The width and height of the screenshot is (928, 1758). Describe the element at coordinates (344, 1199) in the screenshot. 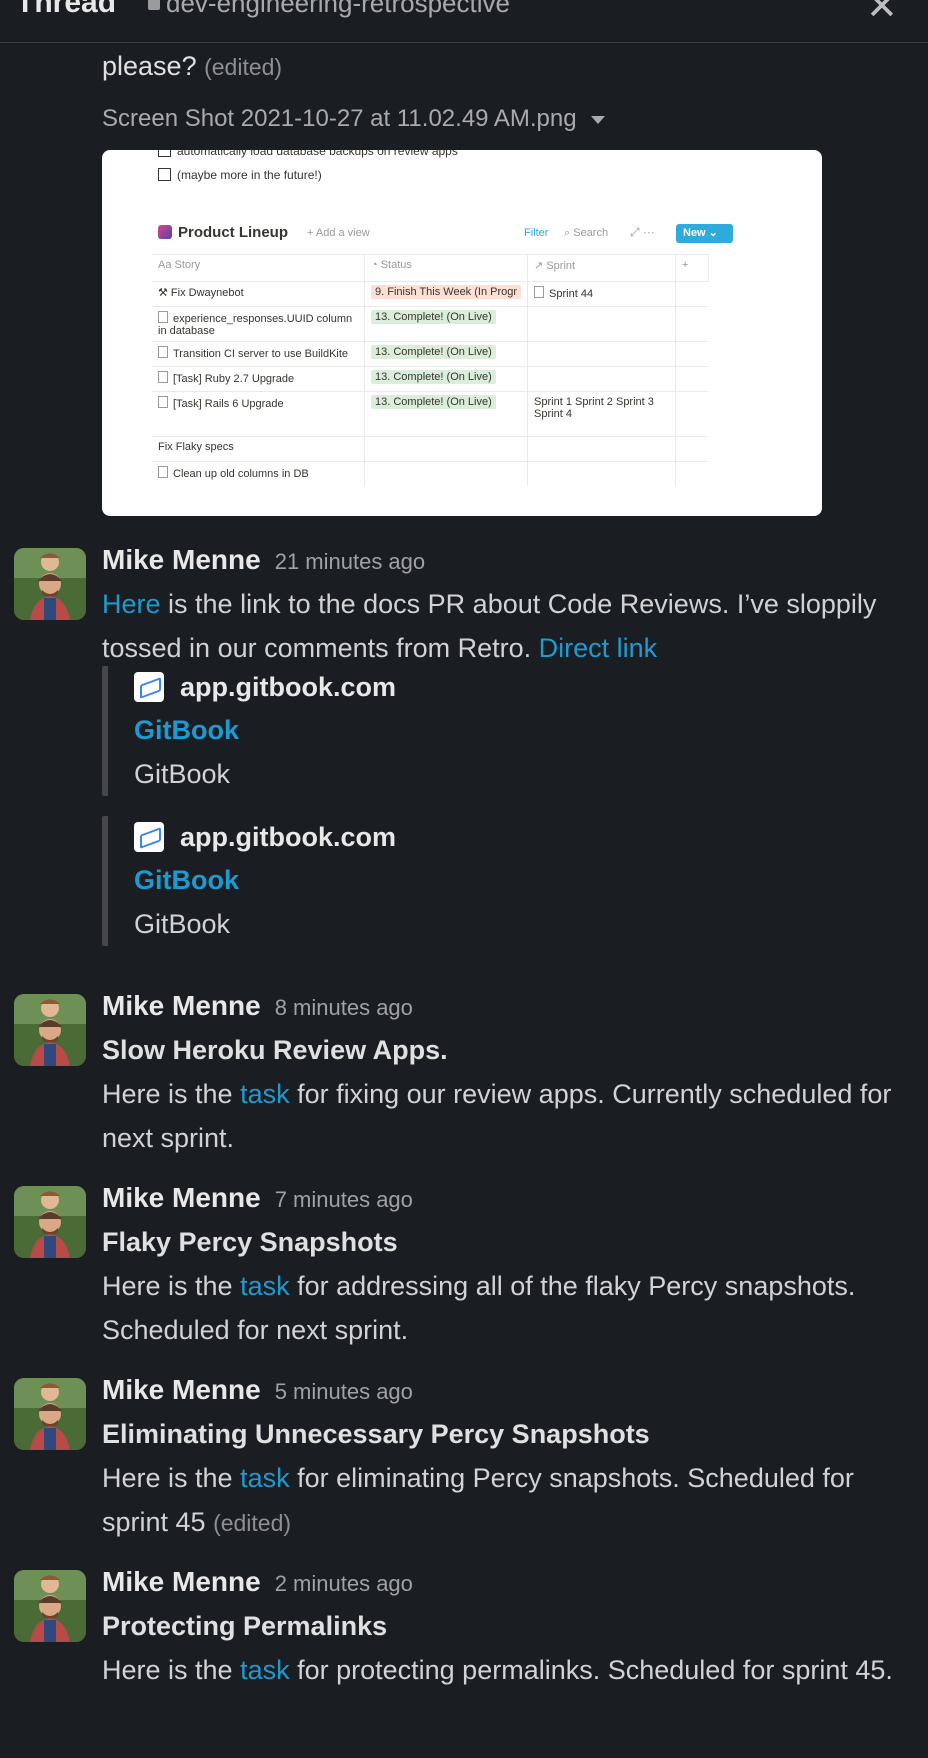

I see `timestamp: 7 minutes ago` at that location.